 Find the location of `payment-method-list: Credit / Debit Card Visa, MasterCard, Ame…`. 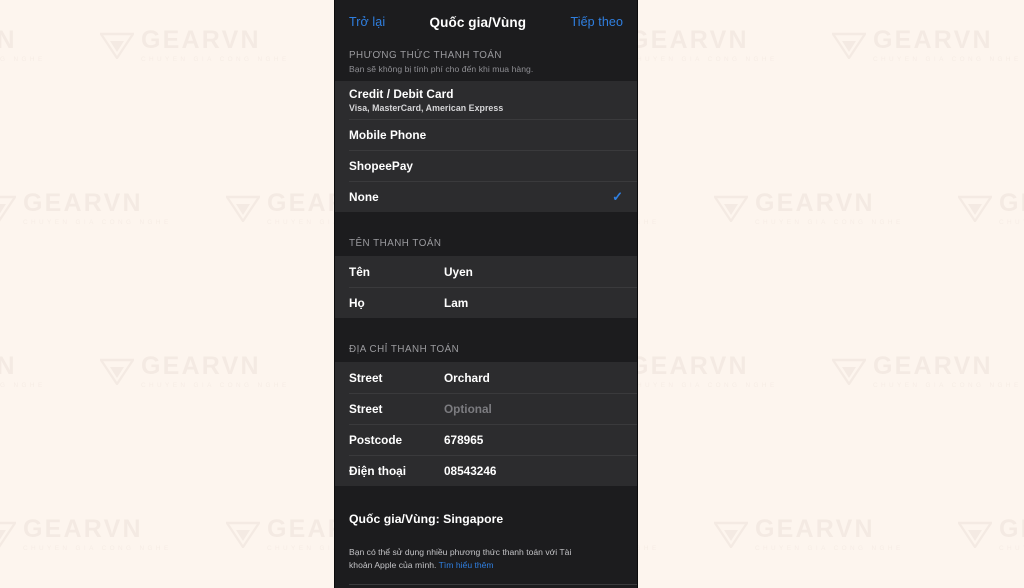

payment-method-list: Credit / Debit Card Visa, MasterCard, Ame… is located at coordinates (486, 146).